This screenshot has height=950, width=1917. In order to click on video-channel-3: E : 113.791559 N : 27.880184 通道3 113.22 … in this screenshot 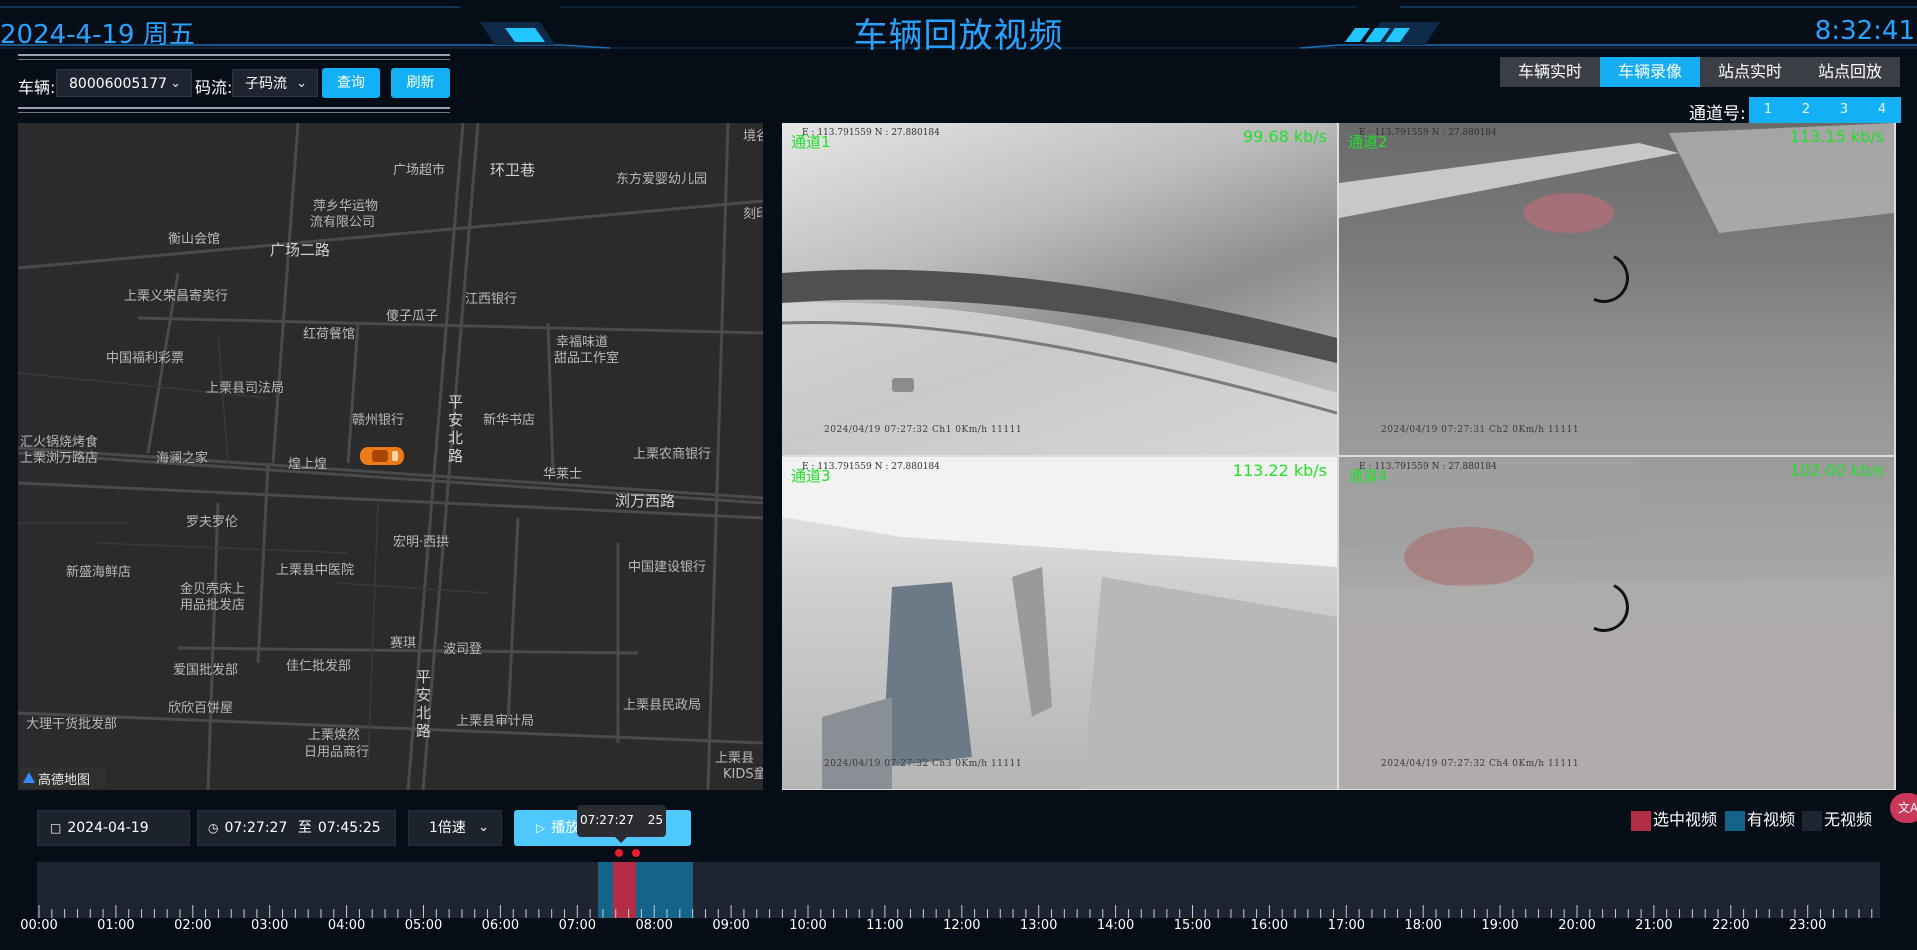, I will do `click(1059, 623)`.